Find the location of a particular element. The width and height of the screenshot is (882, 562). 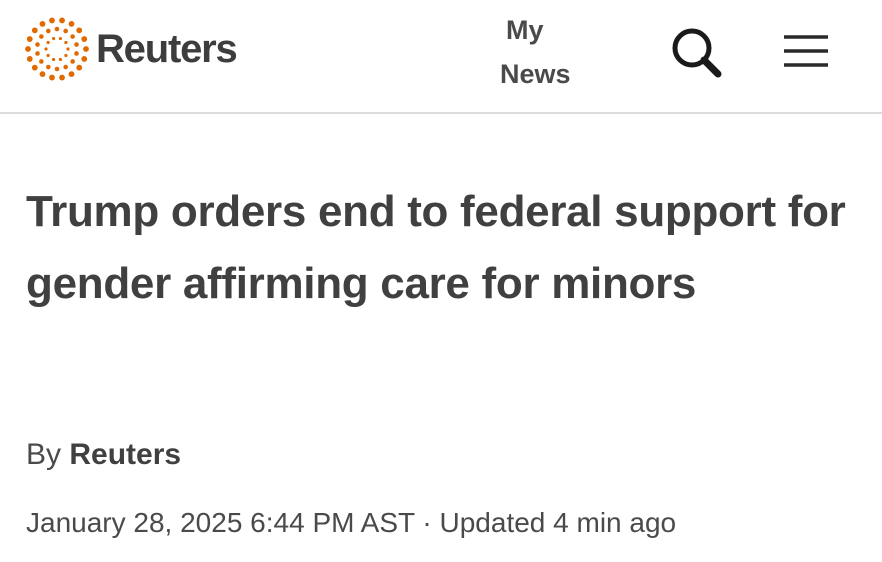

publish-date: January 28, 2025 6:44 PM AST is located at coordinates (220, 522).